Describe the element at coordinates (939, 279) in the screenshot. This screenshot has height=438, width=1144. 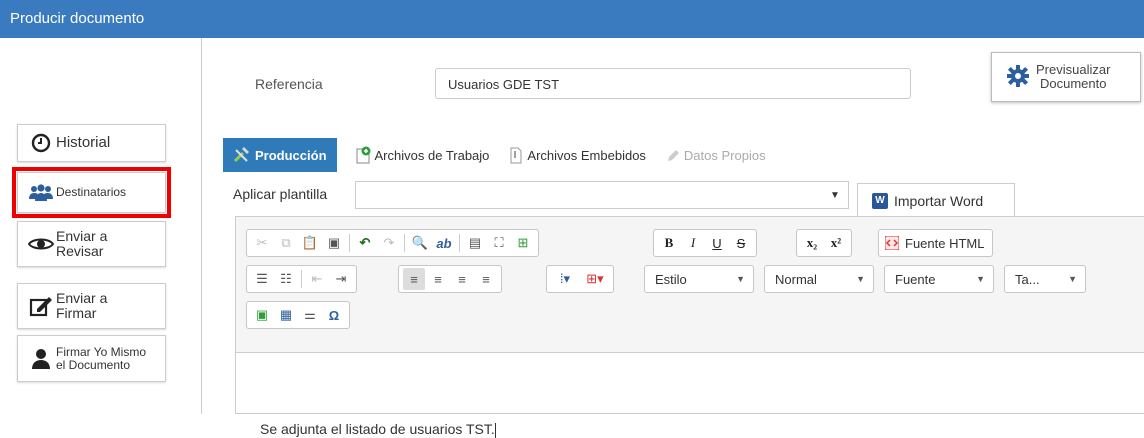
I see `fuente-dropdown: Fuente ▼` at that location.